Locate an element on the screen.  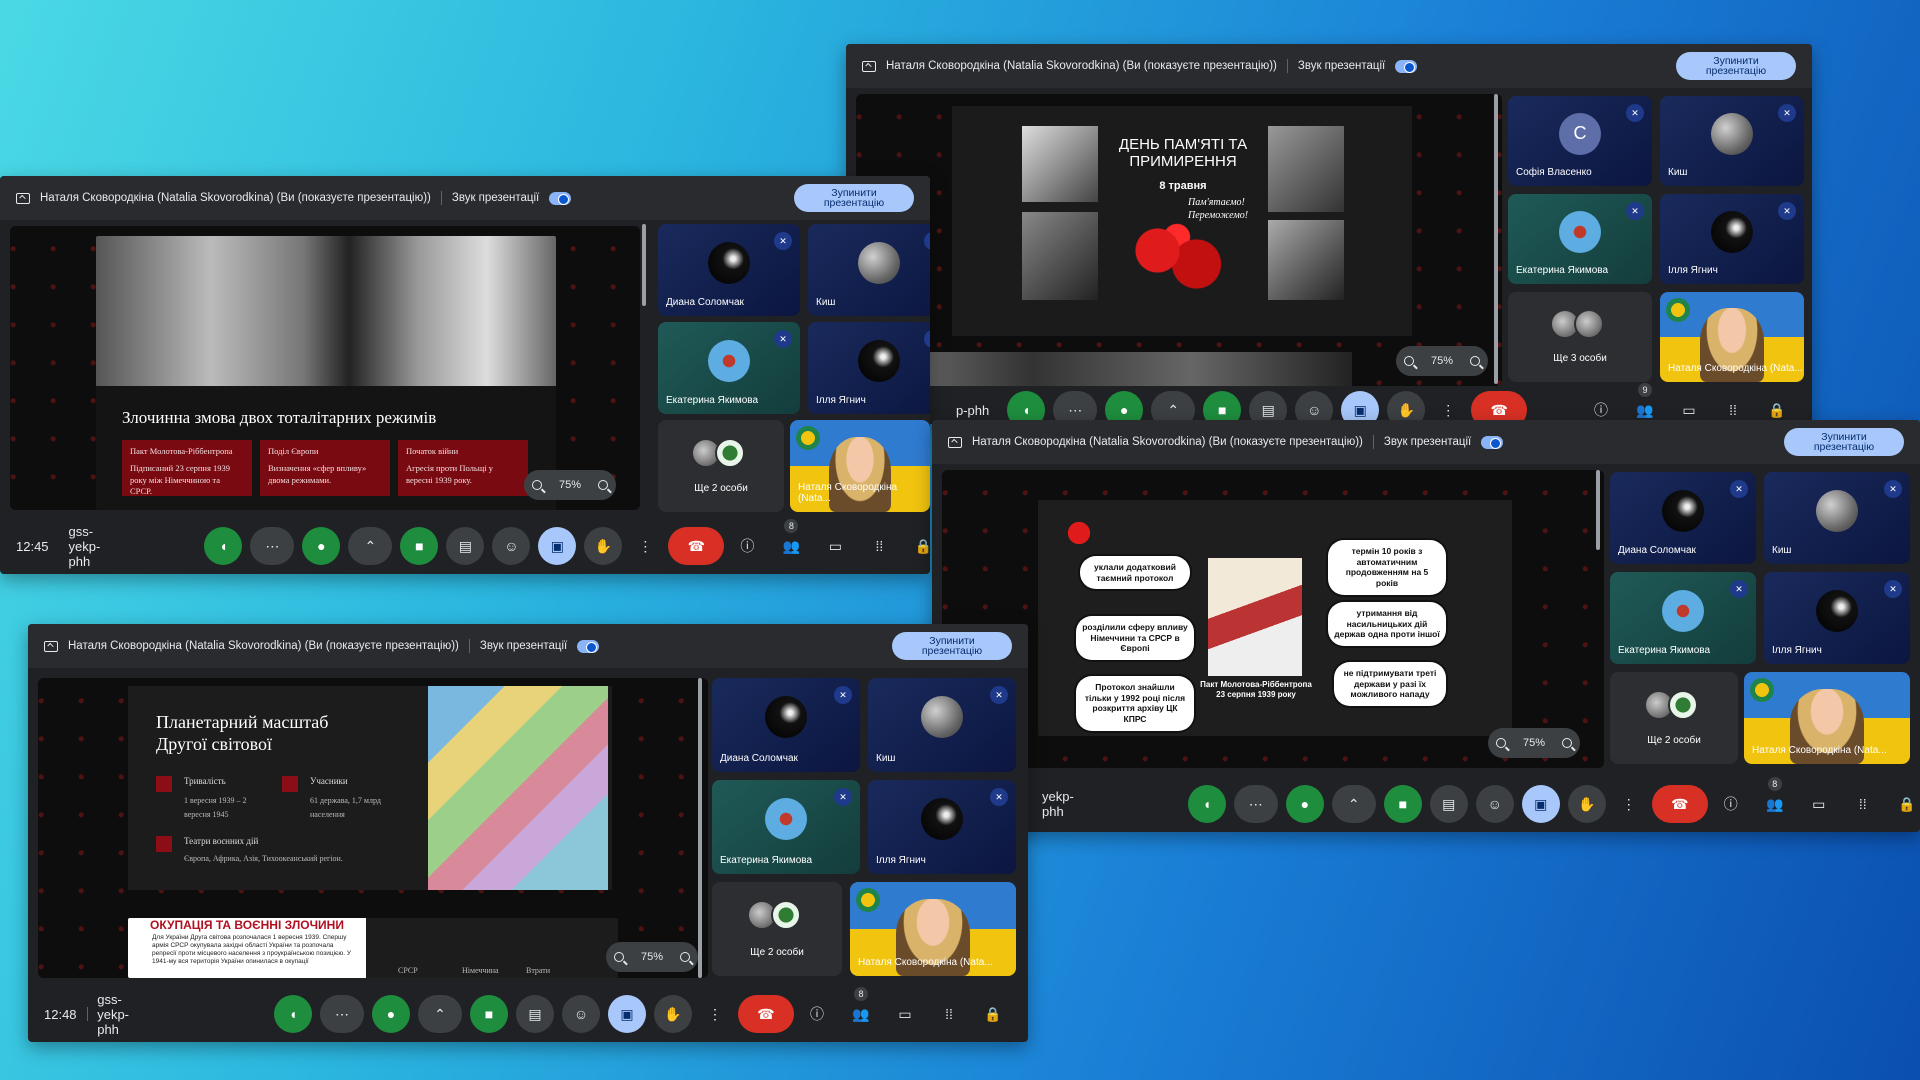
participant-tile-sofia: C ✕ Софія Власенко is located at coordinates (1580, 141).